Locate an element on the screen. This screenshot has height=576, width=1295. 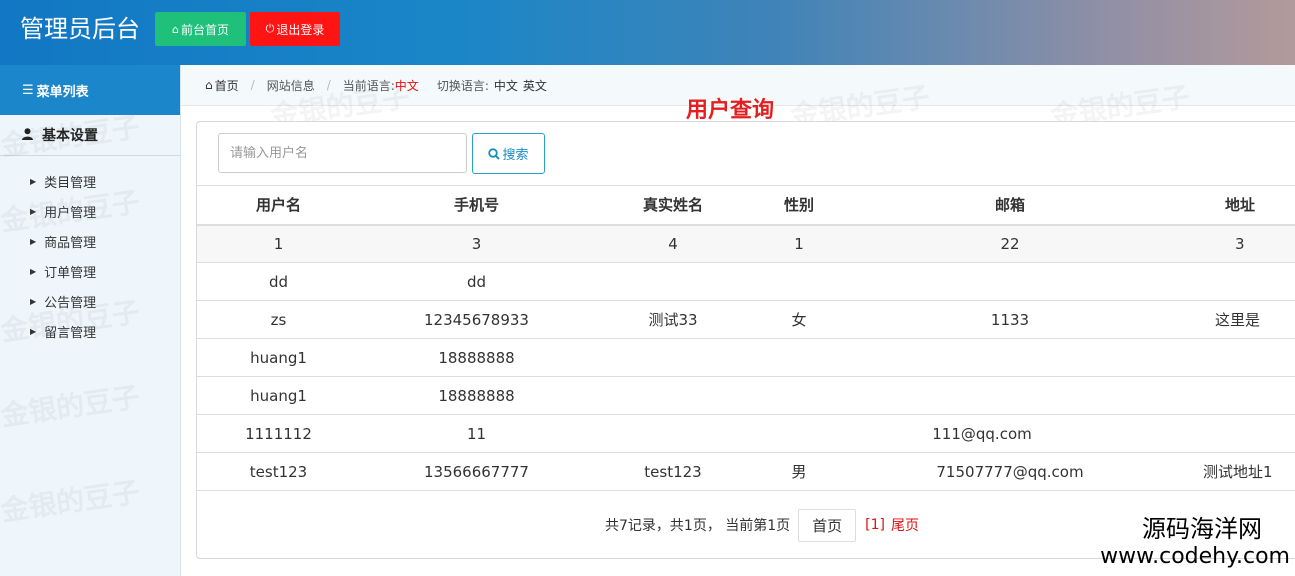
table-row: 1111112 11 111@qq.com is located at coordinates (746, 433).